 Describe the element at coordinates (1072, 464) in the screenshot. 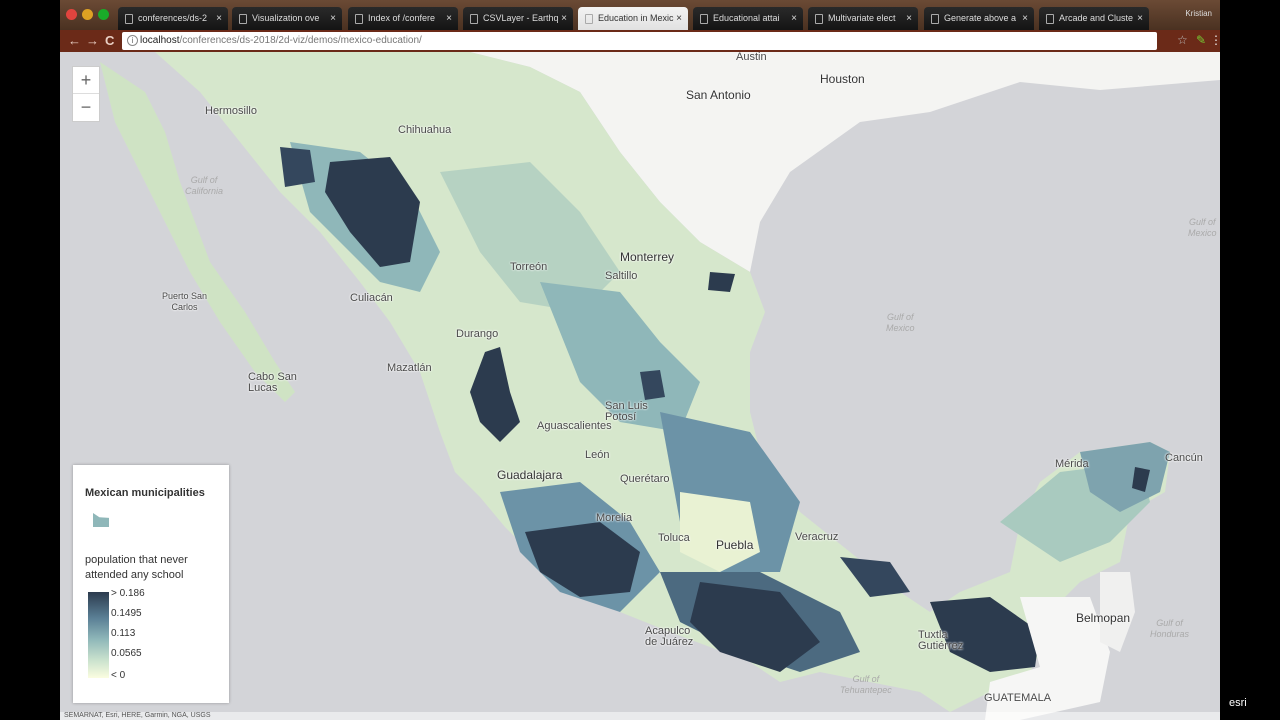

I see `map-label-merida: Mérida` at that location.